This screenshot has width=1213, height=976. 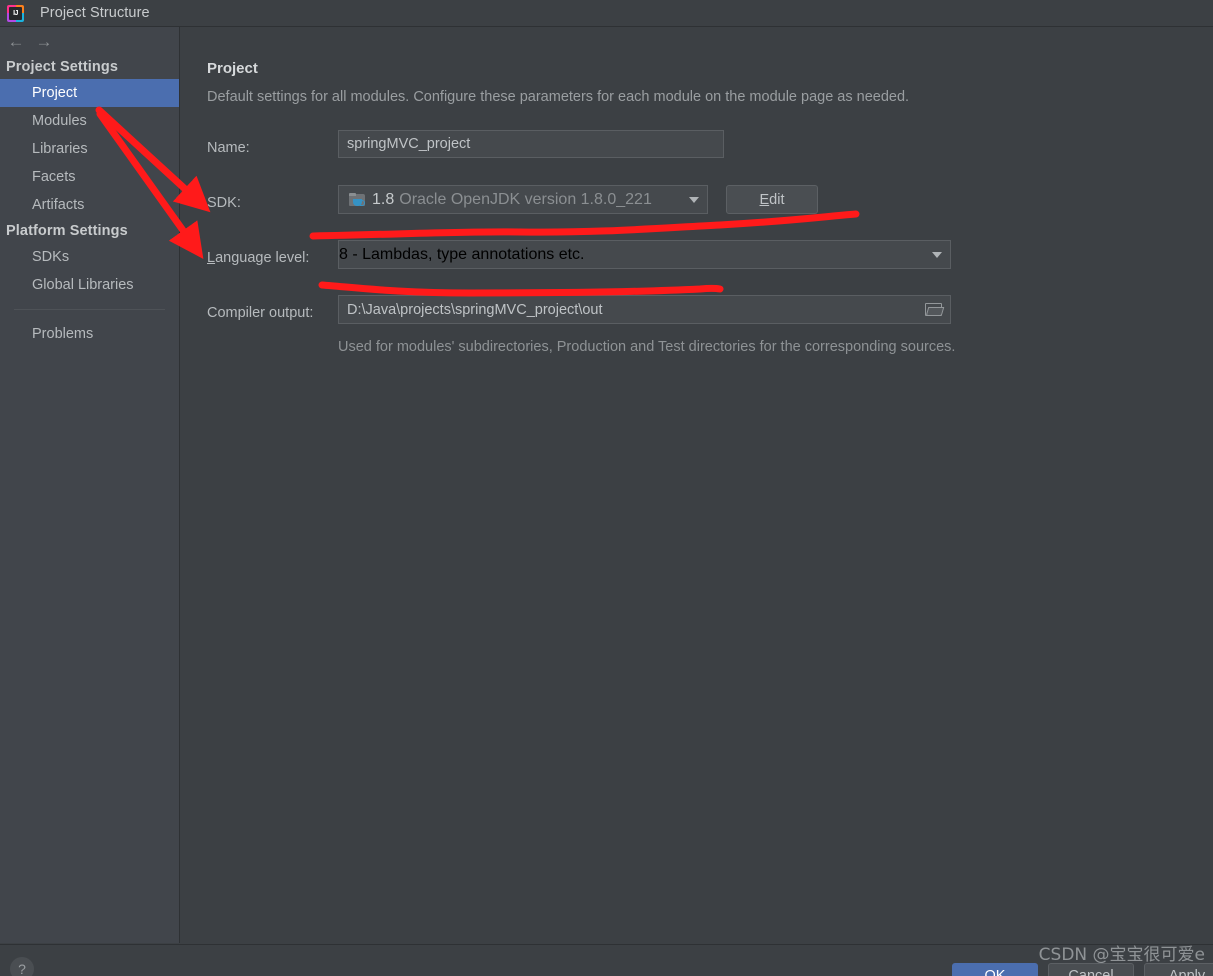 What do you see at coordinates (995, 969) in the screenshot?
I see `ok-button: OK` at bounding box center [995, 969].